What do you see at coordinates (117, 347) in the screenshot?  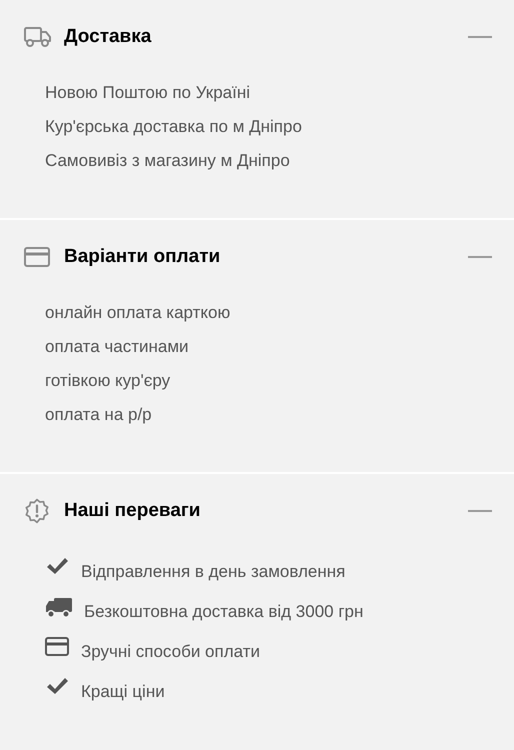 I see `list-item: оплата частинами` at bounding box center [117, 347].